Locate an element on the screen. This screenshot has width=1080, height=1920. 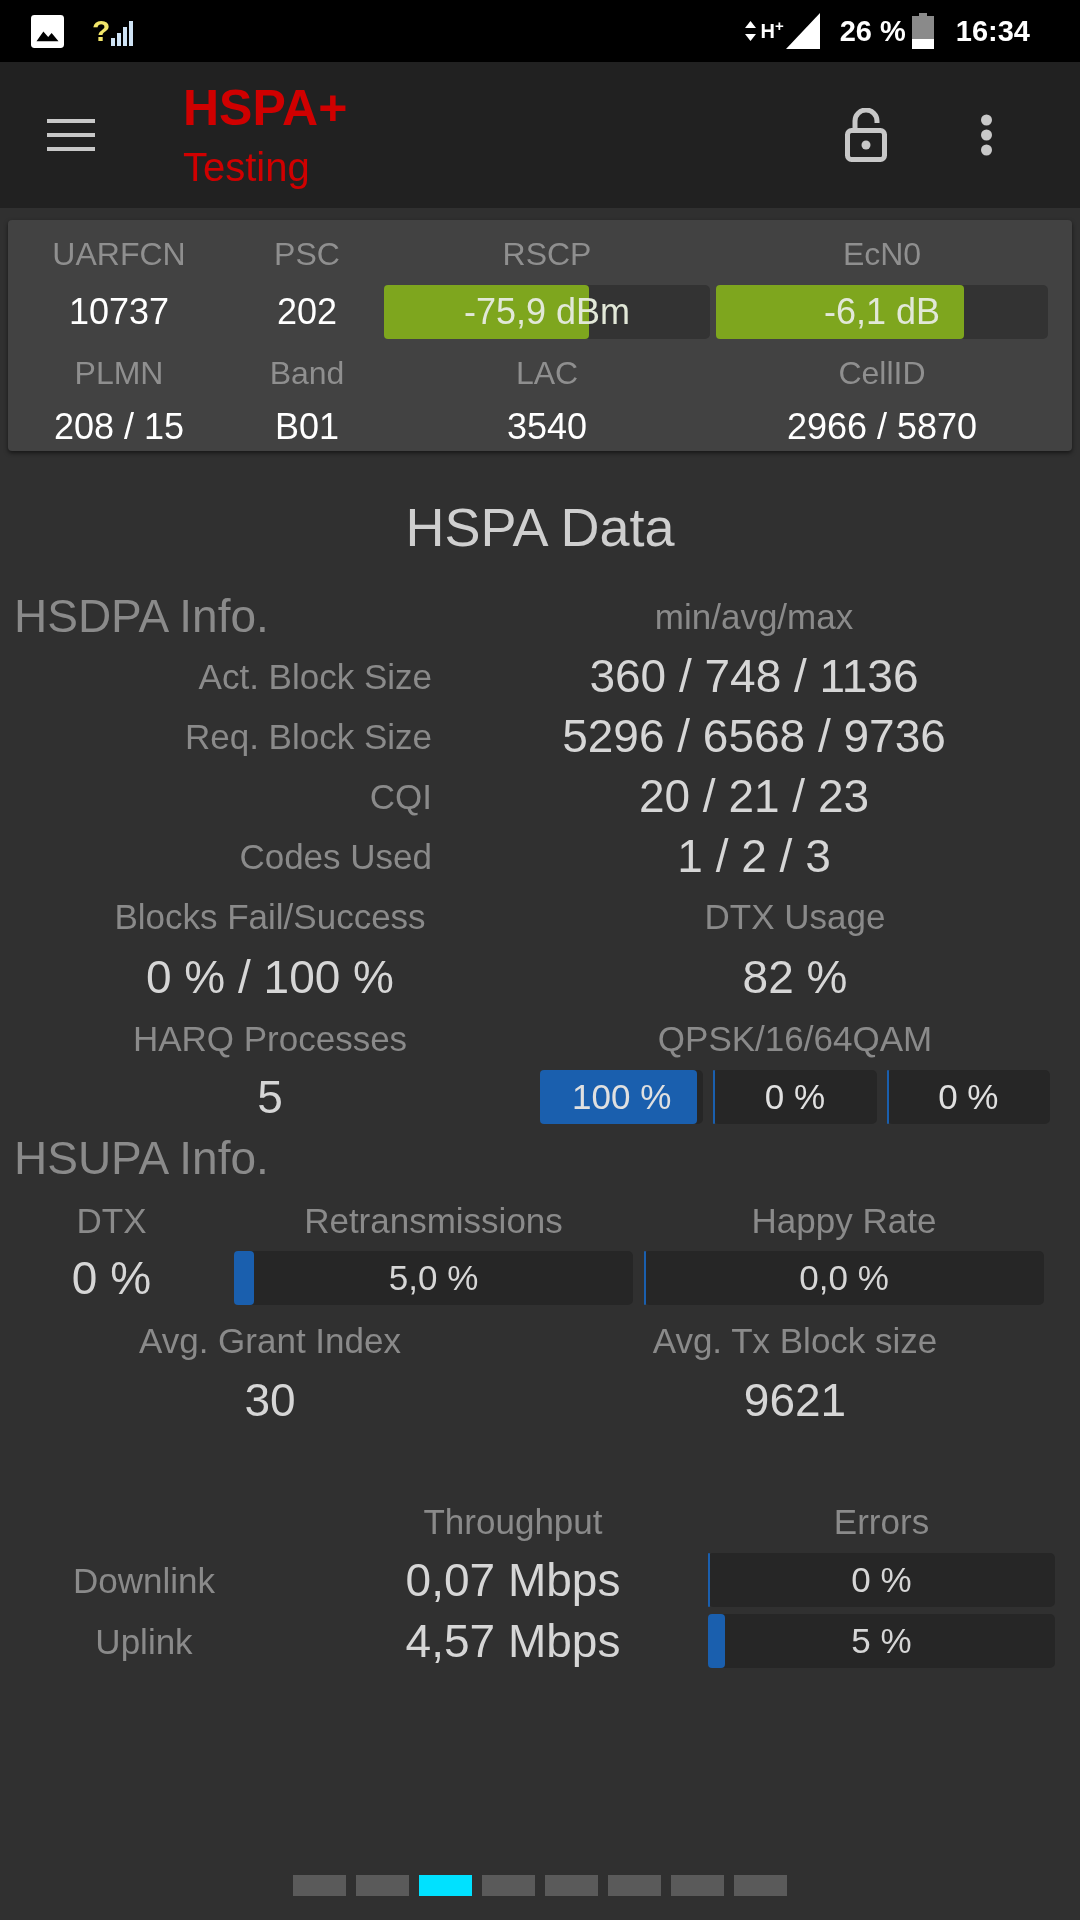
stat-value: 0 % is located at coordinates (111, 1278).